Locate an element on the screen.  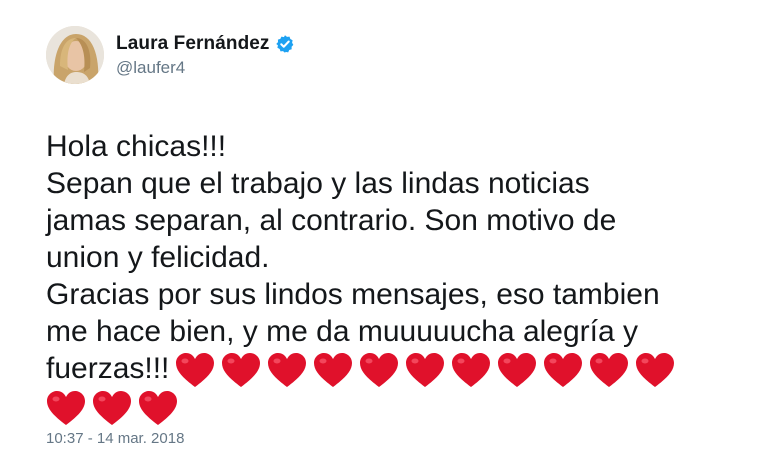
tweet-line: union y felicidad. is located at coordinates (158, 257).